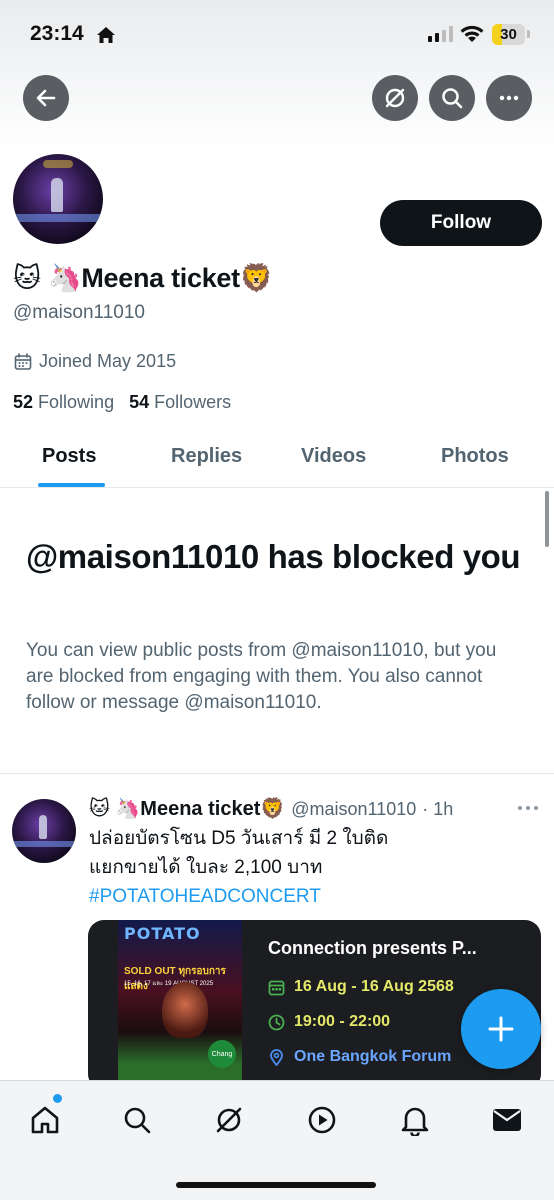  I want to click on bell-icon, so click(415, 1121).